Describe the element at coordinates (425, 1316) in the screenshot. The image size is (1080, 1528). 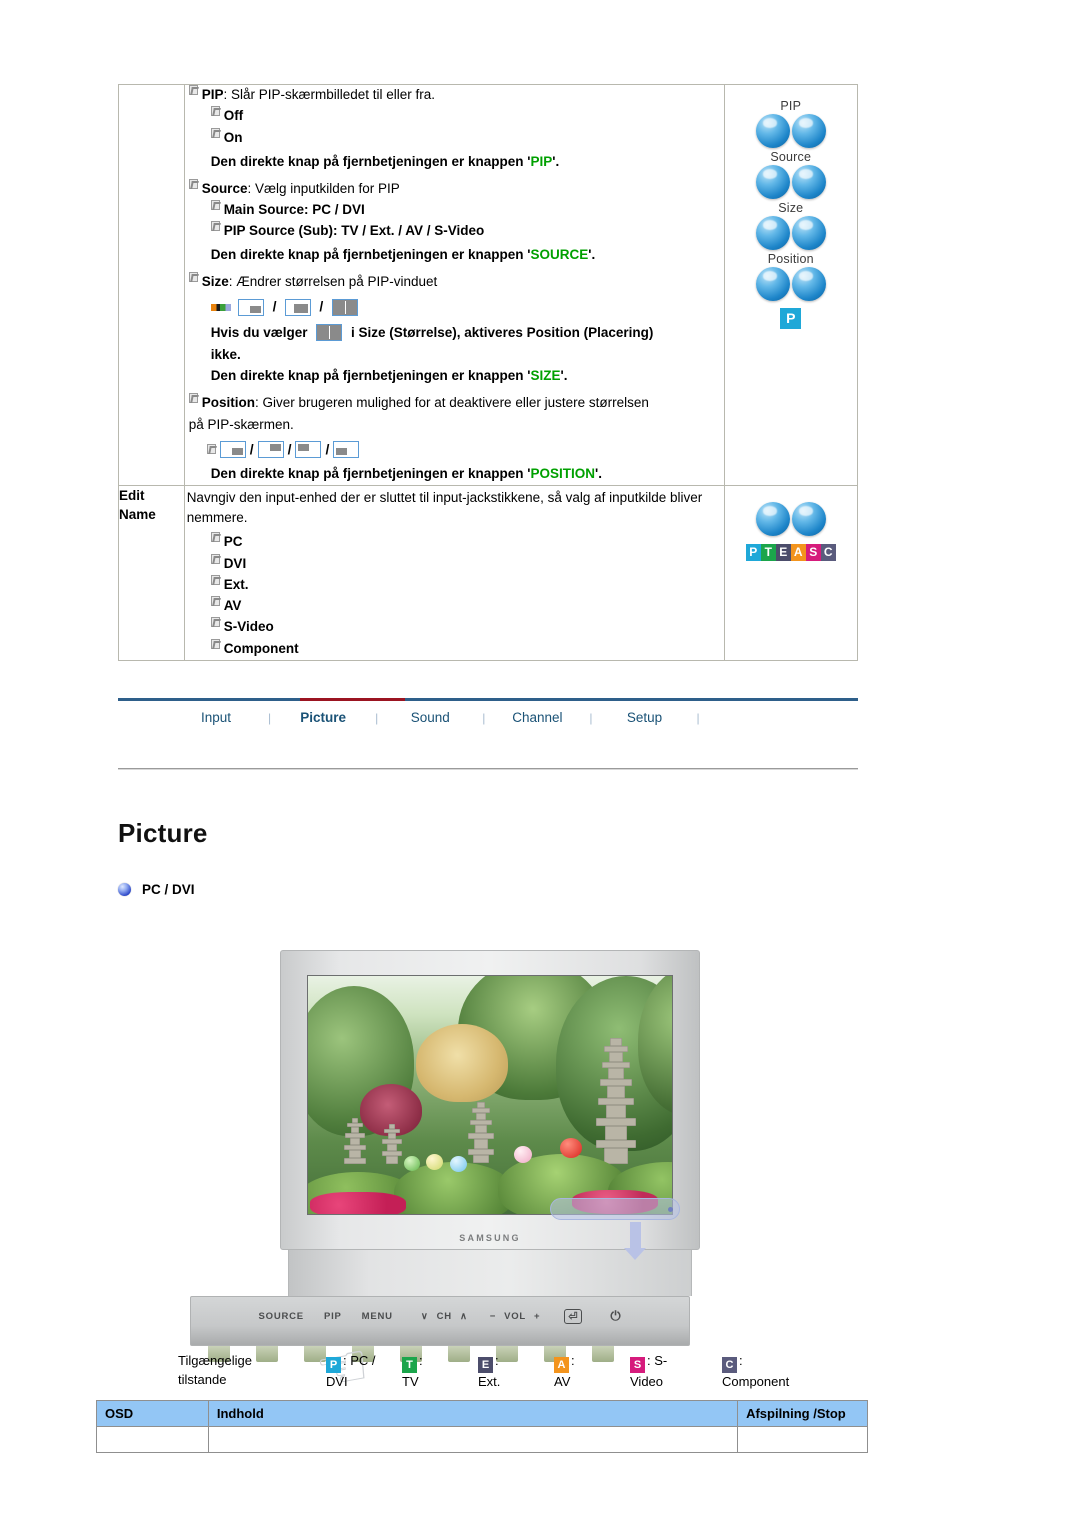
I see `button-ch-down: ∨` at that location.